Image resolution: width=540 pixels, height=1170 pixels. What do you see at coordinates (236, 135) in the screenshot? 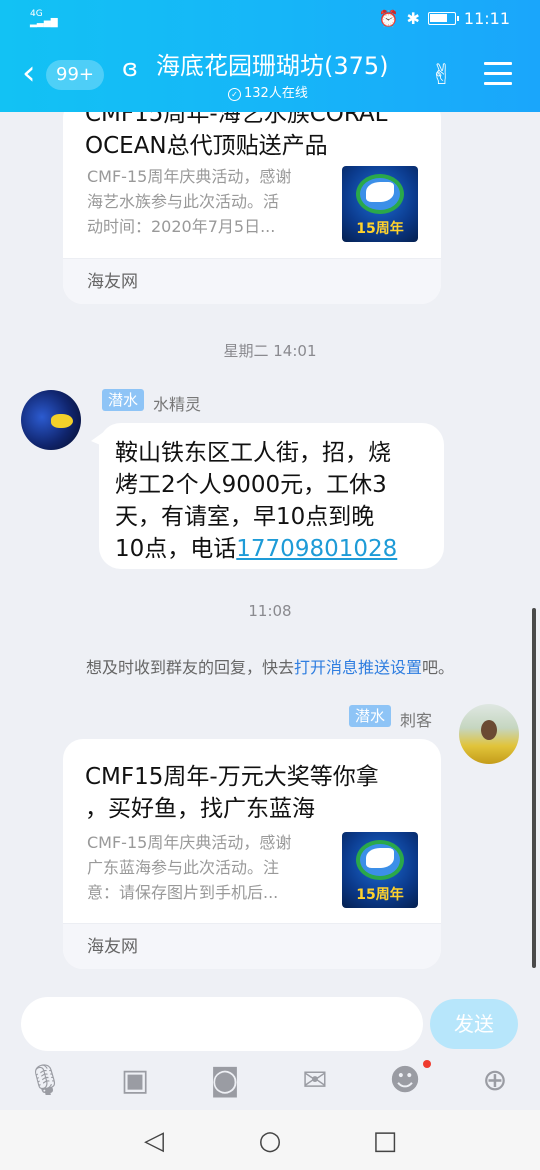
I see `card-title: CMF15周年-海艺水族CORAL OCEAN总代顶贴送产品` at bounding box center [236, 135].